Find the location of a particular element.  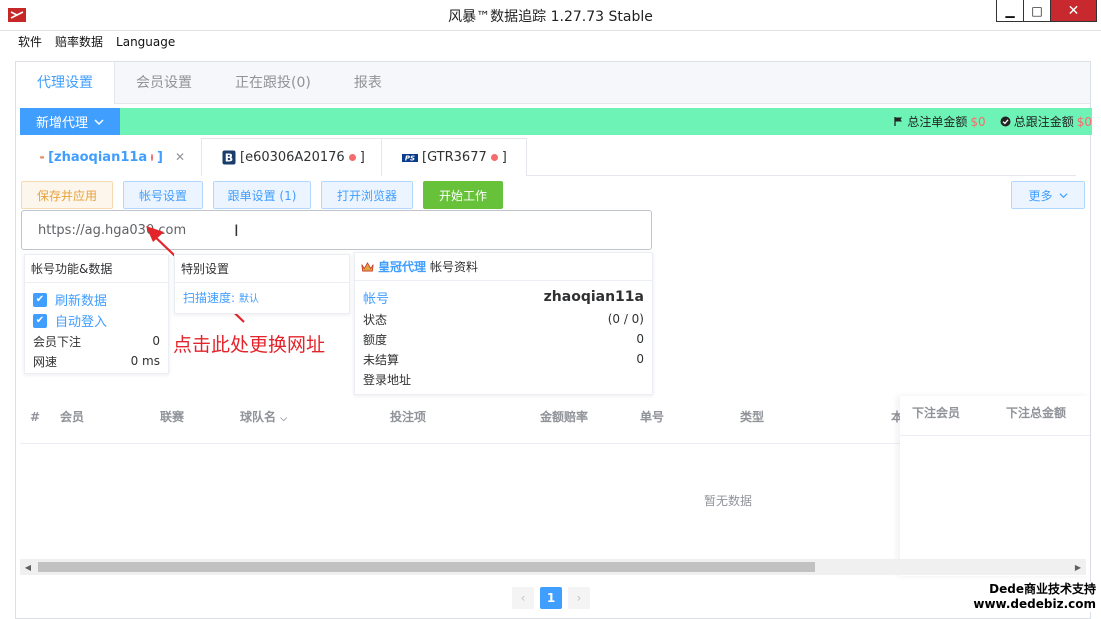

status-value: (0 / 0) is located at coordinates (625, 319).